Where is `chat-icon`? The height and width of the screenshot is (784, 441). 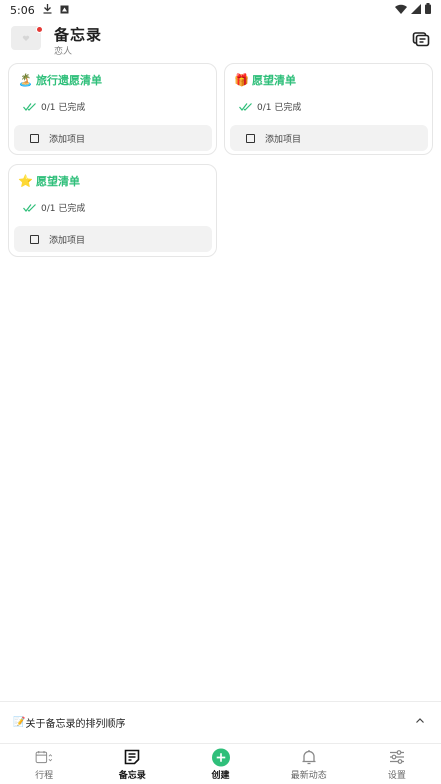 chat-icon is located at coordinates (421, 39).